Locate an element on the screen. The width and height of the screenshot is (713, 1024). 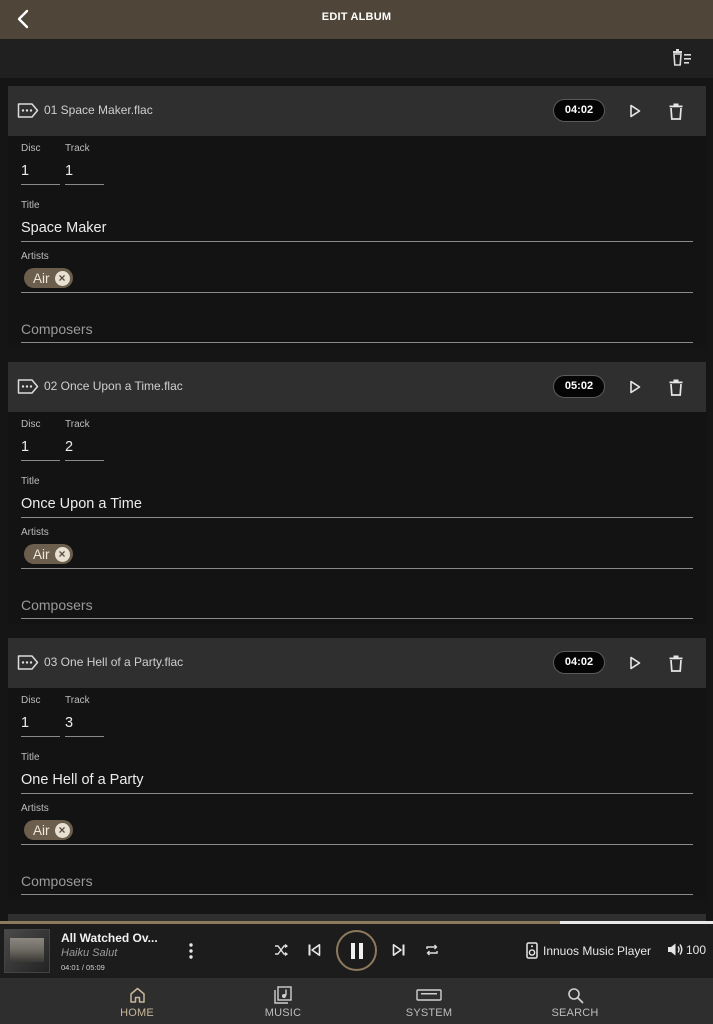
track-card-header: 01 Space Maker.flac 04:02 is located at coordinates (357, 111).